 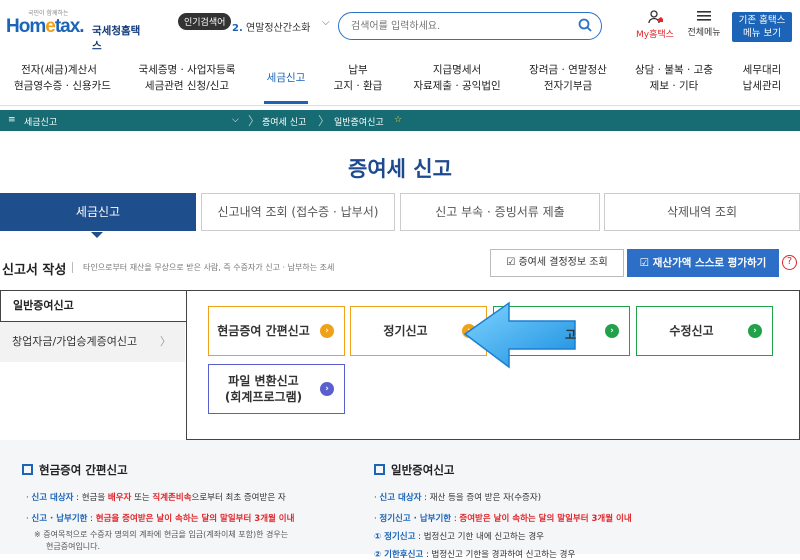 What do you see at coordinates (762, 20) in the screenshot?
I see `old-hometax-line1: 기존 홈택스` at bounding box center [762, 20].